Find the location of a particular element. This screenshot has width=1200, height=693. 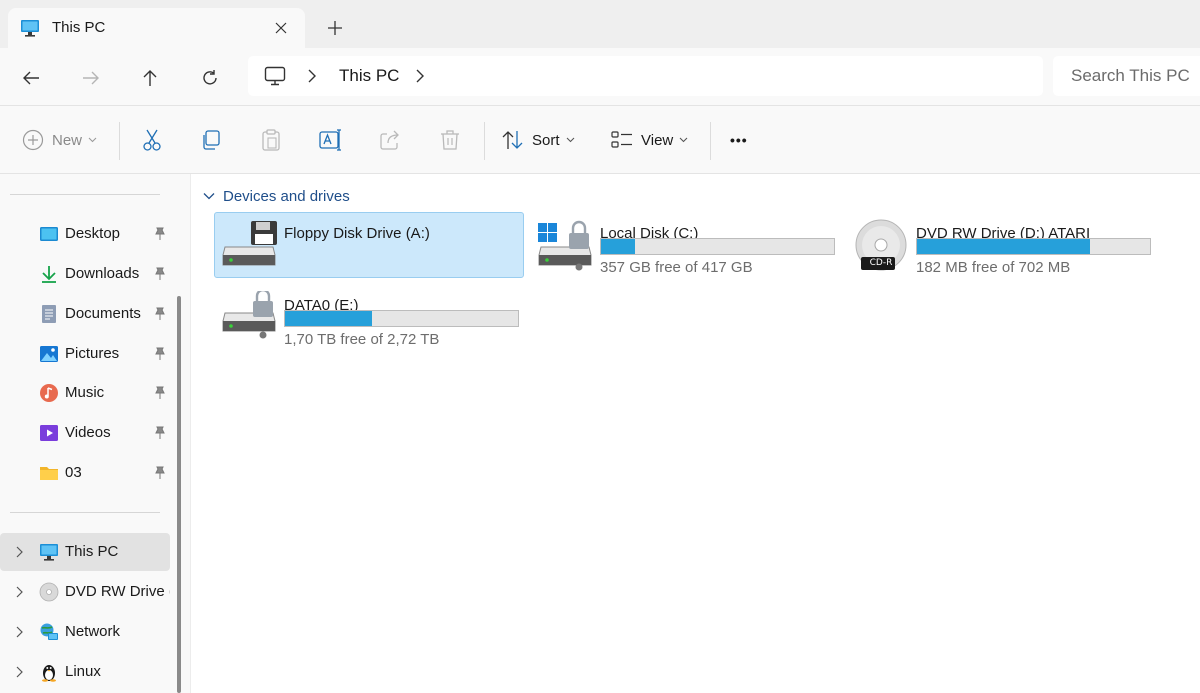

close-tab-button is located at coordinates (281, 28).